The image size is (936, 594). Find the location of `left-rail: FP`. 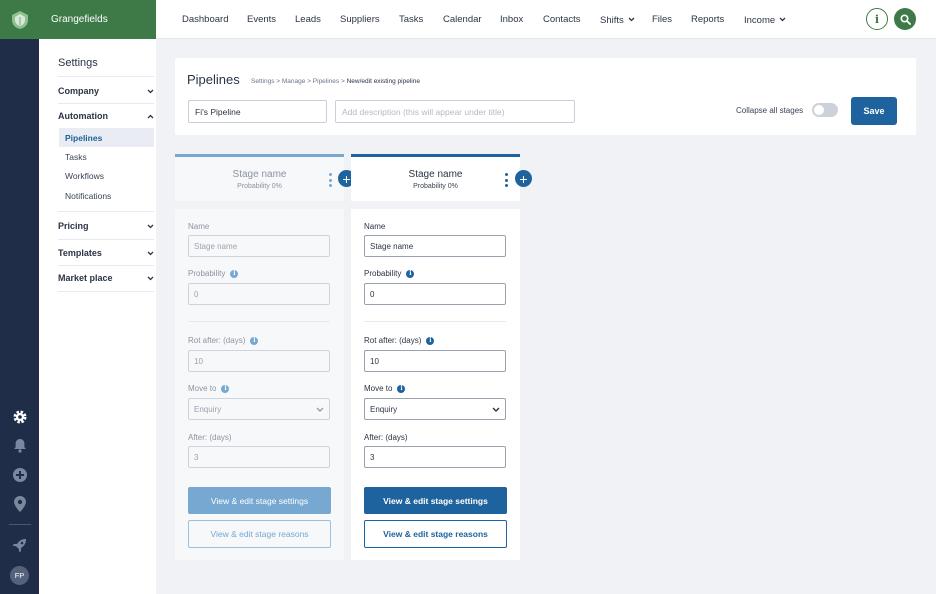

left-rail: FP is located at coordinates (19, 297).